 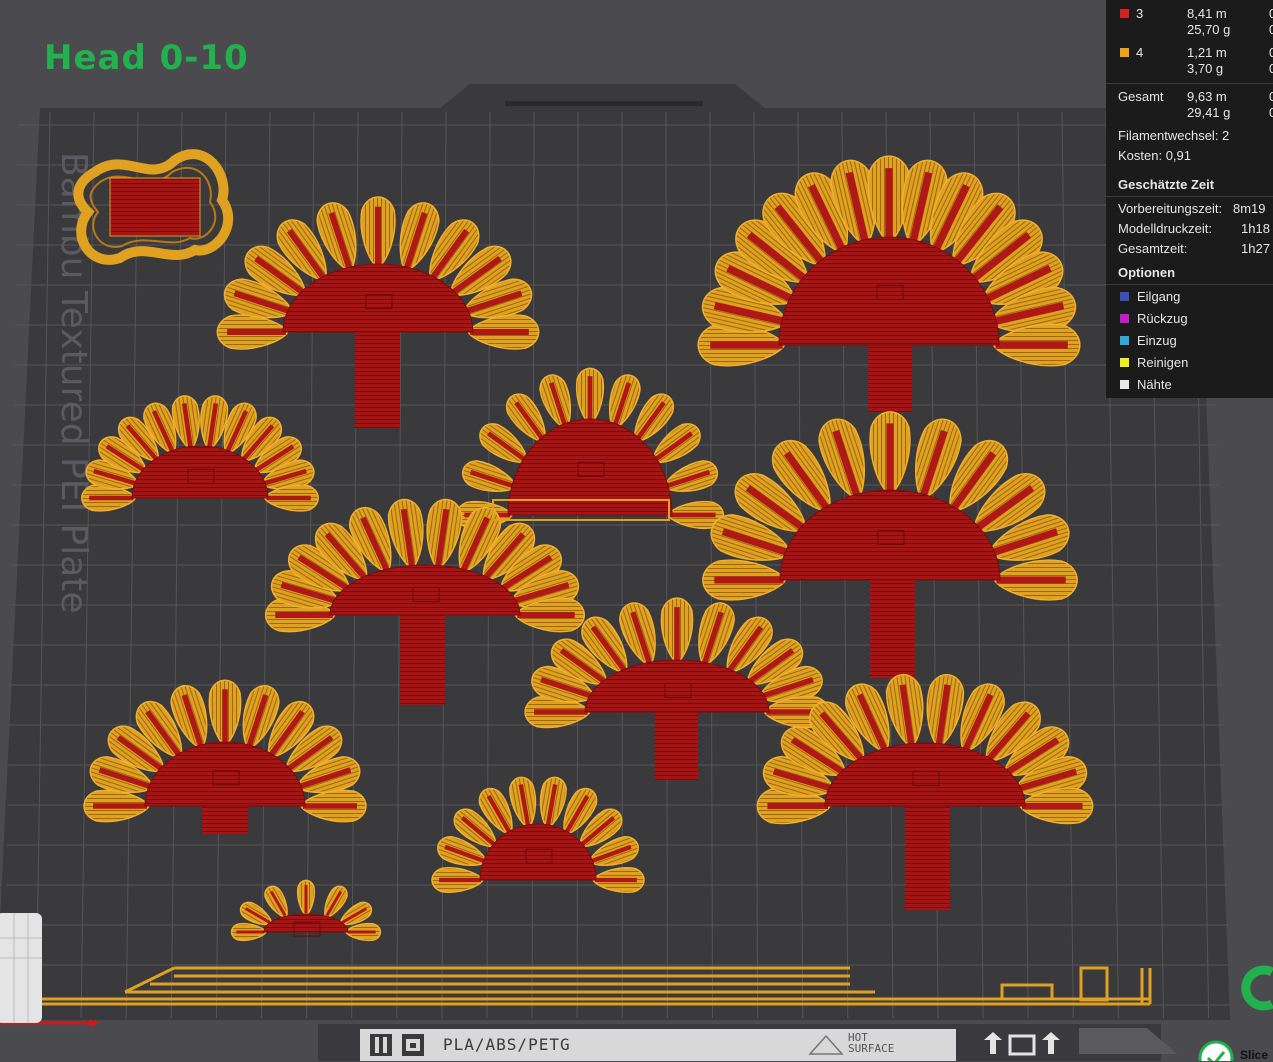 I want to click on time-header: Geschätzte Zeit, so click(x=1166, y=184).